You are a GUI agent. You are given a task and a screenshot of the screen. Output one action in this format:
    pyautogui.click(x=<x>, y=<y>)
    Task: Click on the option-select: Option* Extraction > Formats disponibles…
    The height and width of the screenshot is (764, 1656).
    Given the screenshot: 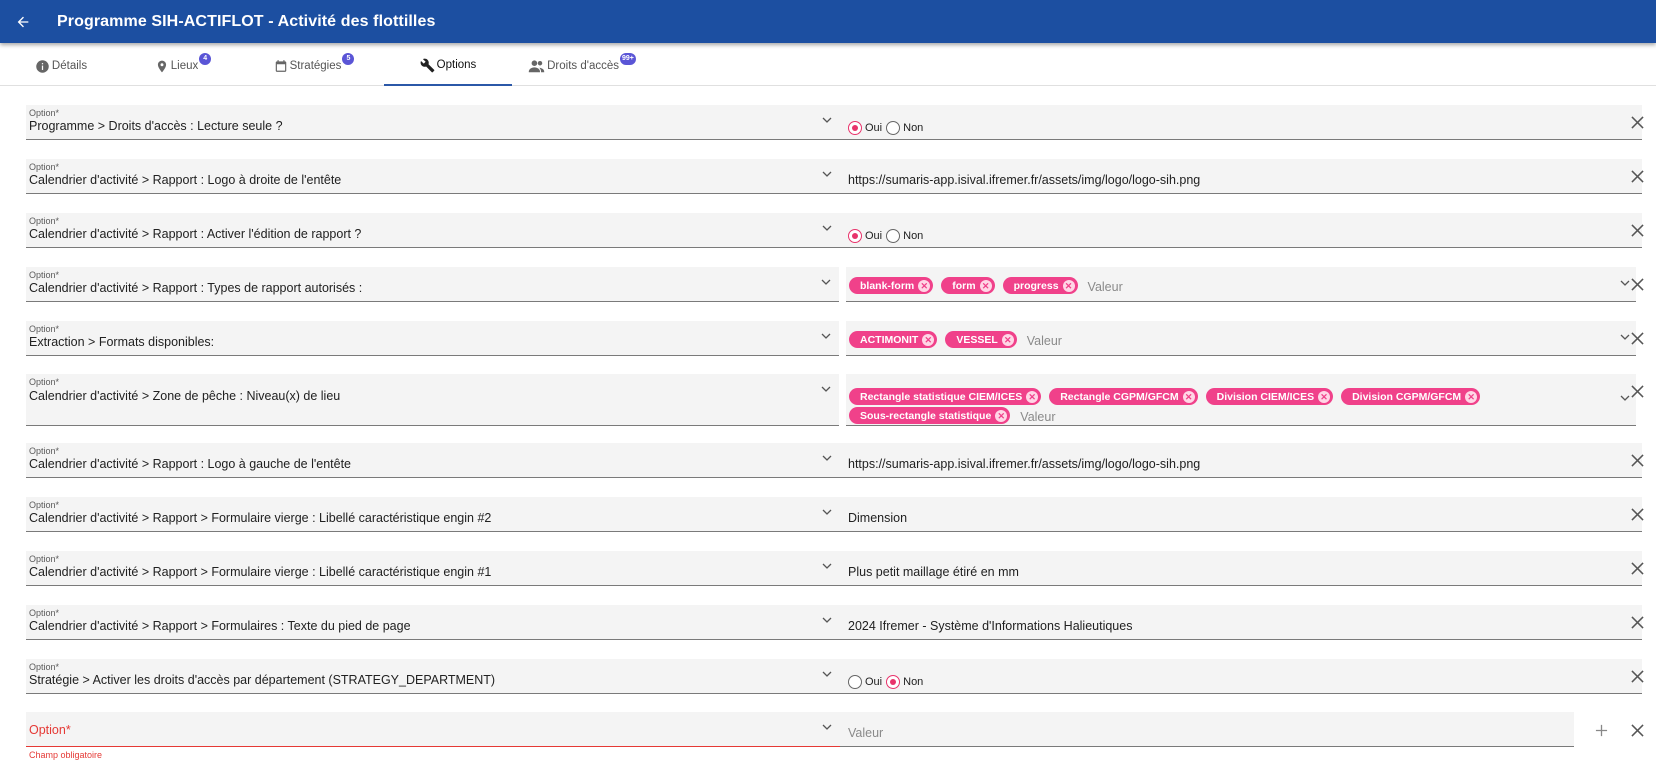 What is the action you would take?
    pyautogui.click(x=432, y=338)
    